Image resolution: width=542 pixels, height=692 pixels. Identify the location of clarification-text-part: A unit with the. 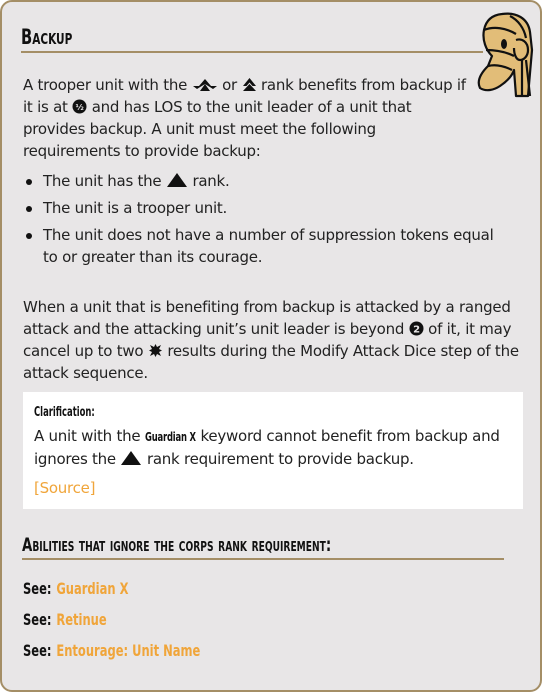
(89, 436).